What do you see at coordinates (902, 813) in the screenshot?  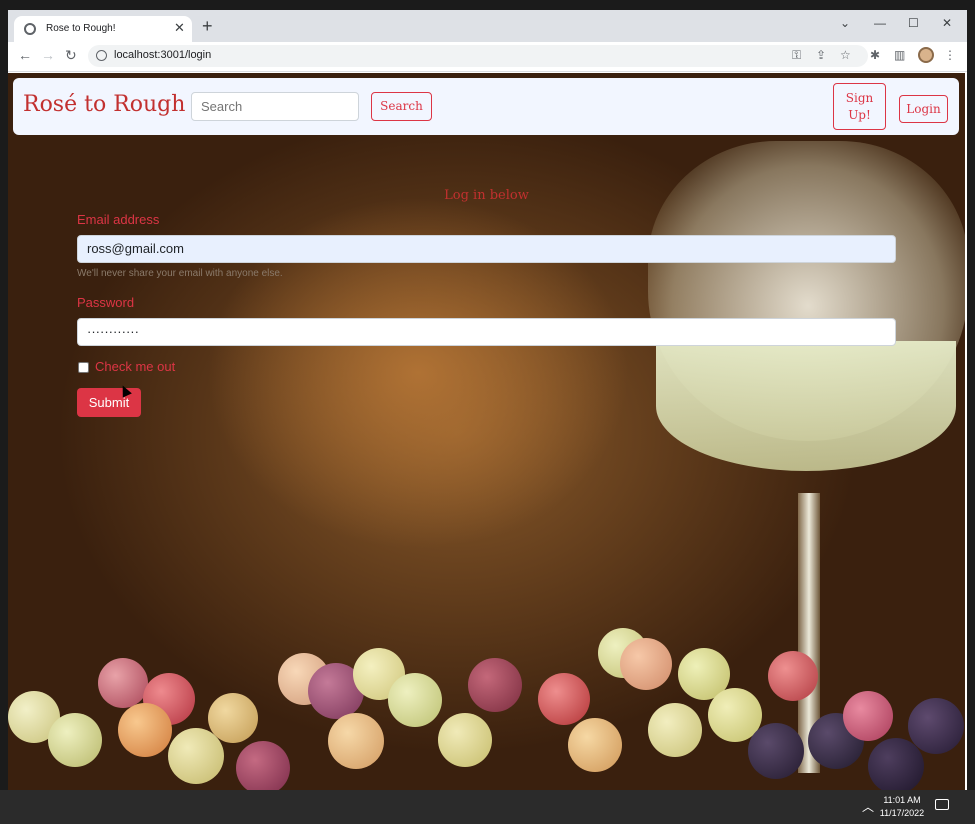 I see `clock-date: 11/17/2022` at bounding box center [902, 813].